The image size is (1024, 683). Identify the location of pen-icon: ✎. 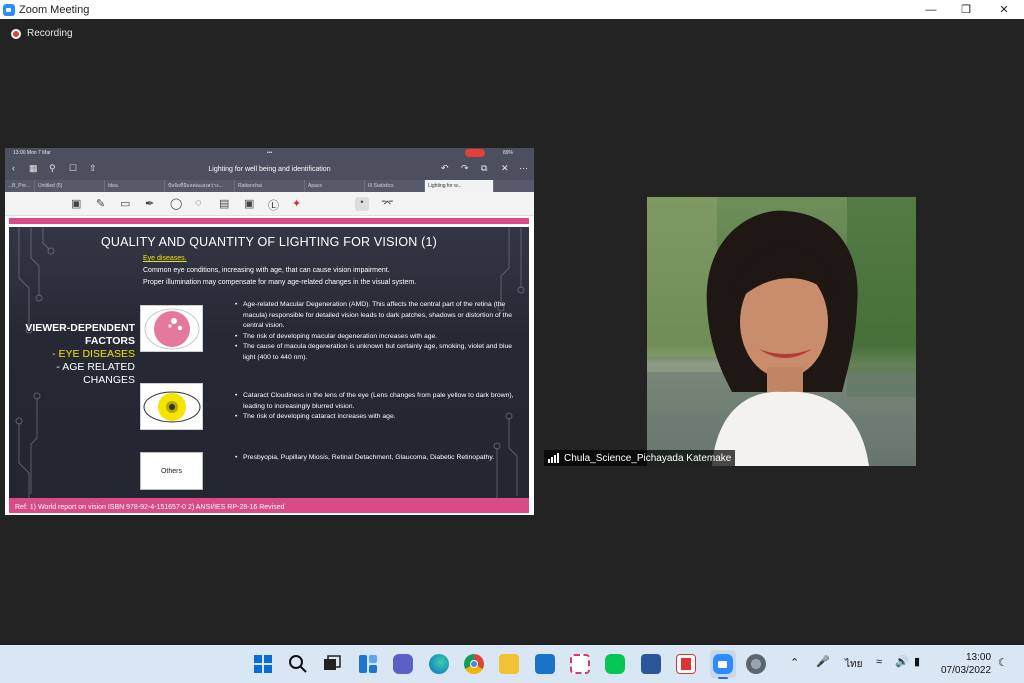
(100, 203).